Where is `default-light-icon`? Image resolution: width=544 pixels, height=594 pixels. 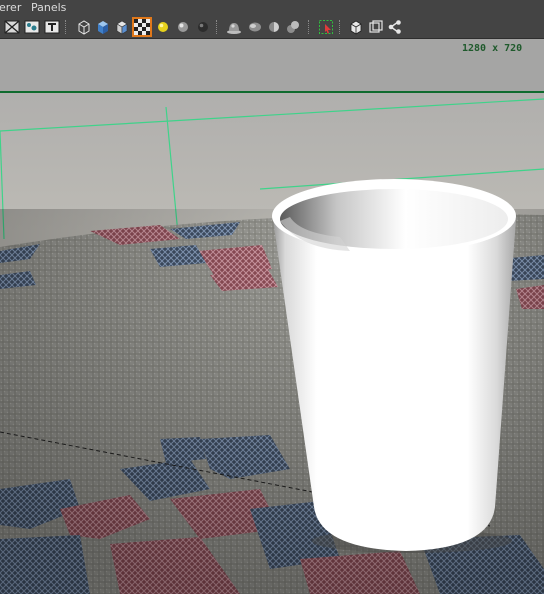
default-light-icon is located at coordinates (163, 27).